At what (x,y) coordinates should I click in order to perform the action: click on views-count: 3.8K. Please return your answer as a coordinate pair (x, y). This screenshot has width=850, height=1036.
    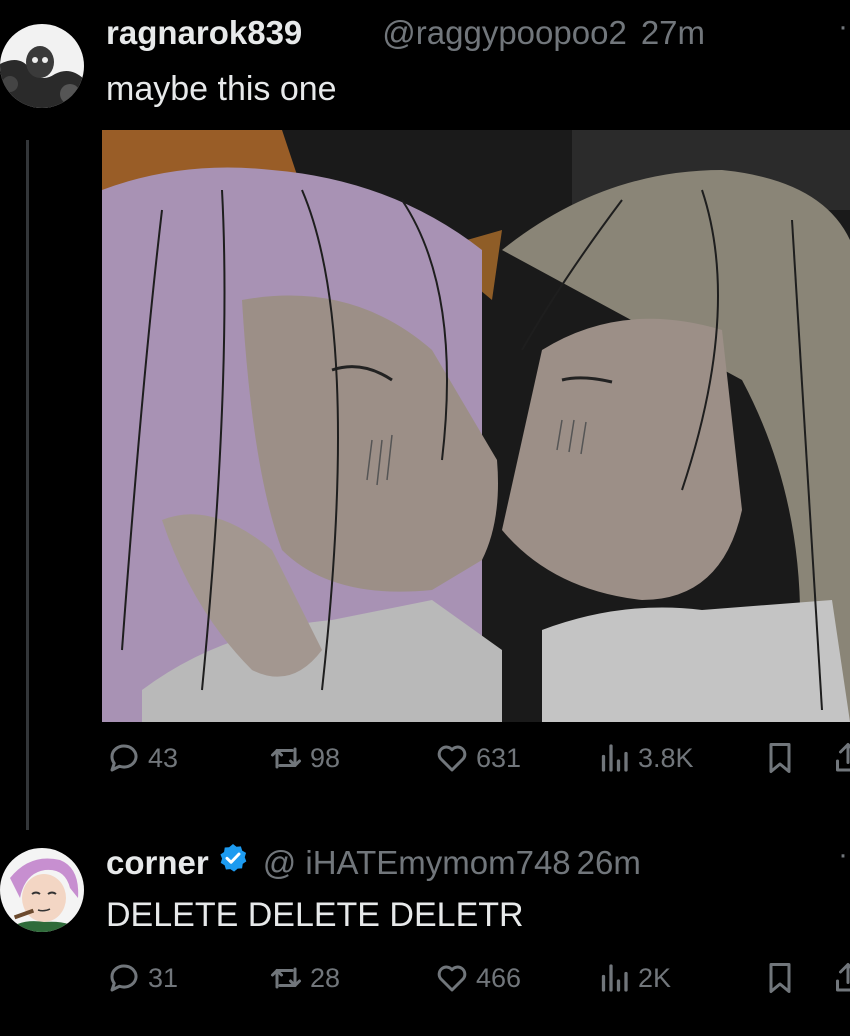
    Looking at the image, I should click on (666, 757).